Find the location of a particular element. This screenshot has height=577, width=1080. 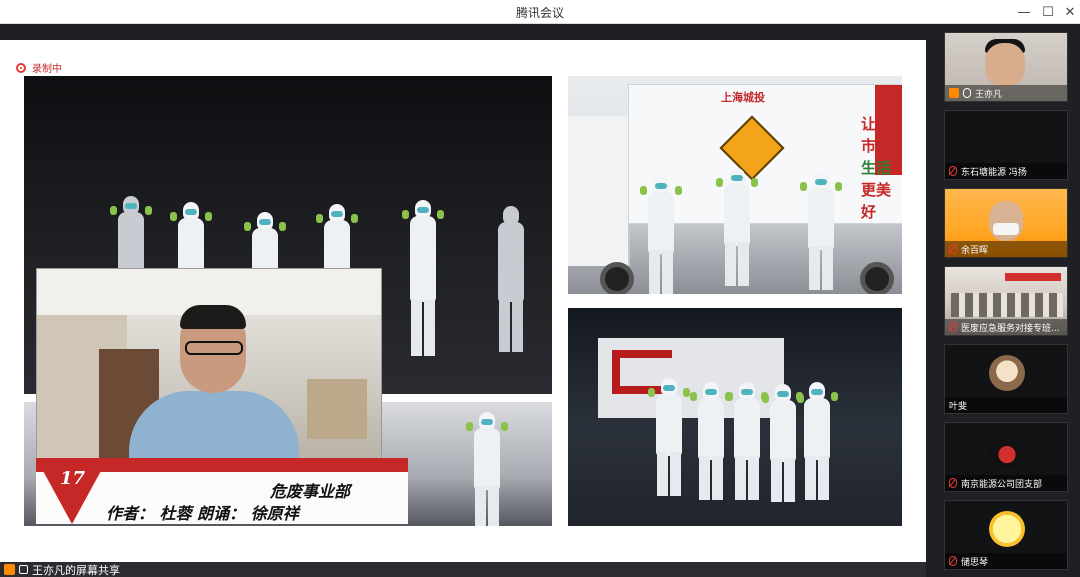

title-bar: 腾讯会议 — ☐ ✕ is located at coordinates (540, 12).